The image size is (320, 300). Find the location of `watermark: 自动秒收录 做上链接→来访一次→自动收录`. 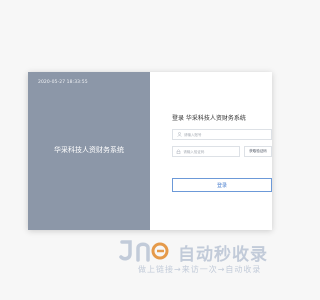

watermark: 自动秒收录 做上链接→来访一次→自动收录 is located at coordinates (203, 260).